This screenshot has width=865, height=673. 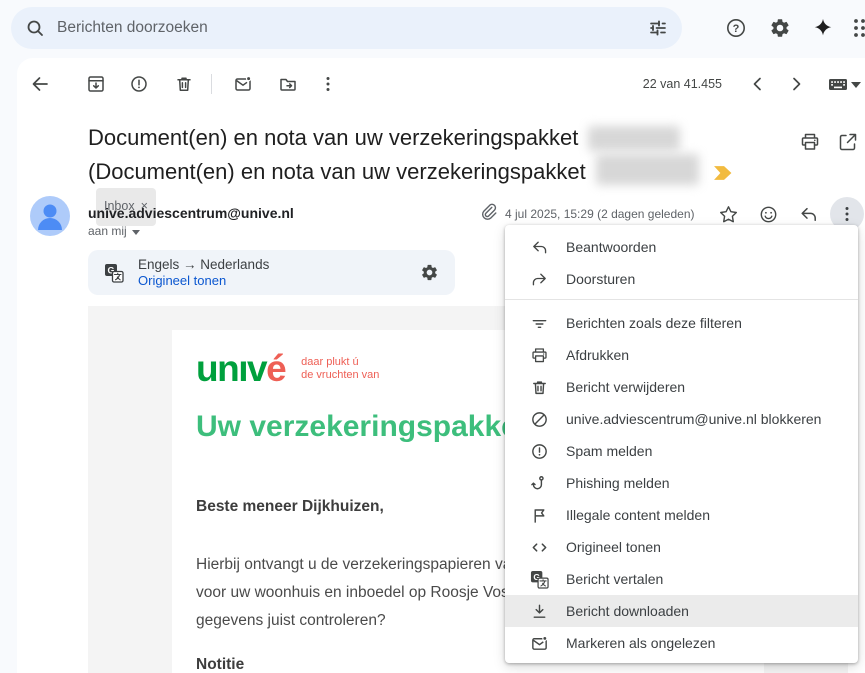 What do you see at coordinates (681, 323) in the screenshot?
I see `menu-item-filter-messages: Berichten zoals deze filteren` at bounding box center [681, 323].